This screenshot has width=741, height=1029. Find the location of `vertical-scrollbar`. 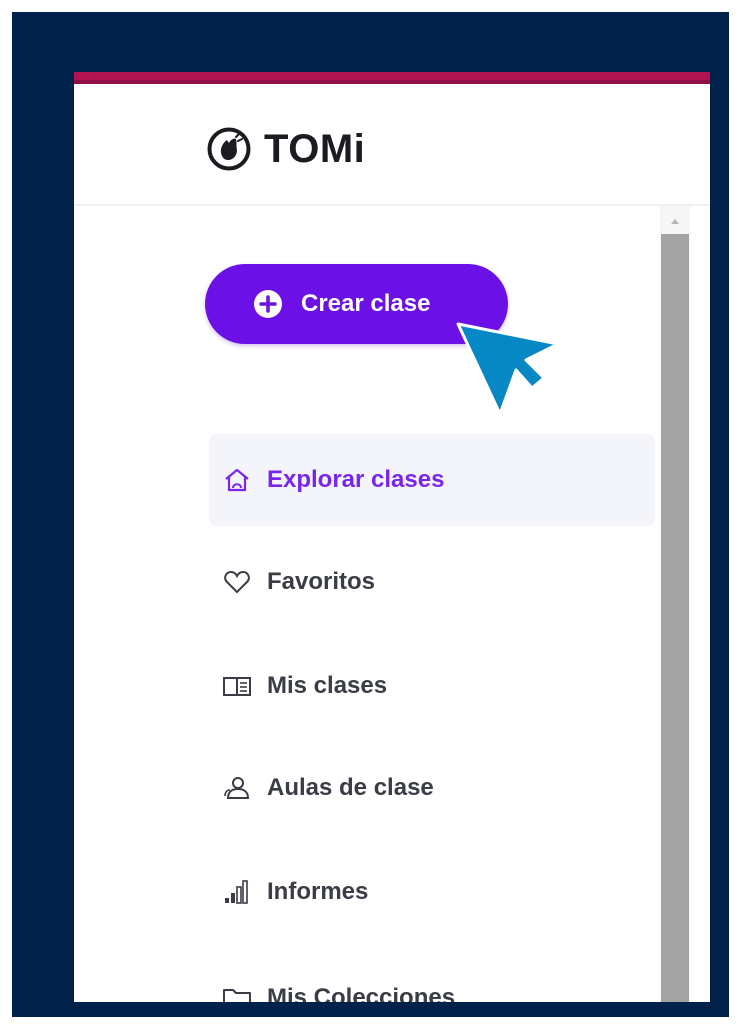

vertical-scrollbar is located at coordinates (675, 604).